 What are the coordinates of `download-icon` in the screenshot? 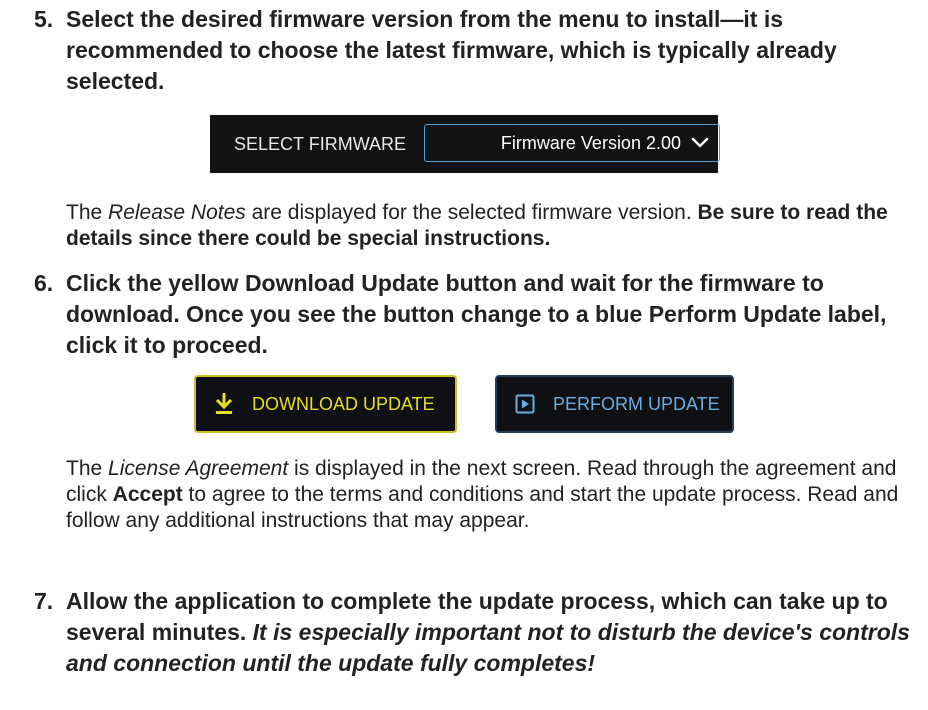 It's located at (224, 403).